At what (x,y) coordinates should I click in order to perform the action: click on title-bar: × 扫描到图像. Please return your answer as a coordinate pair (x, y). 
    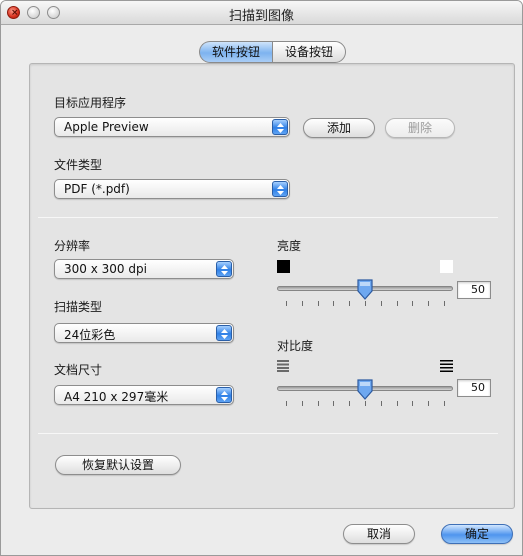
    Looking at the image, I should click on (261, 13).